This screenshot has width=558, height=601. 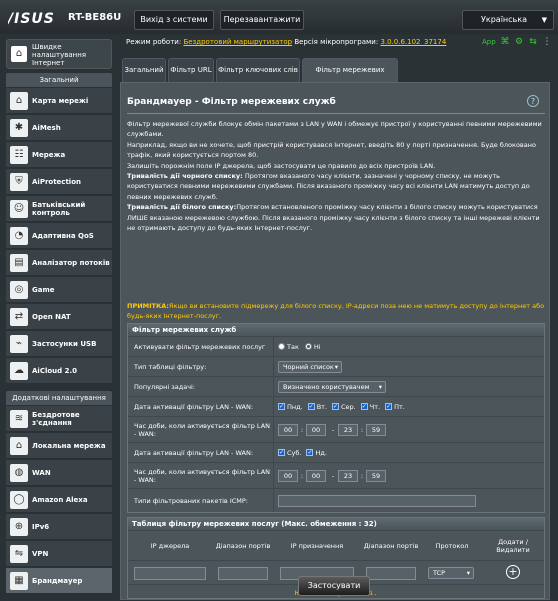 I want to click on sidebar-item-label: Open NAT, so click(x=51, y=317).